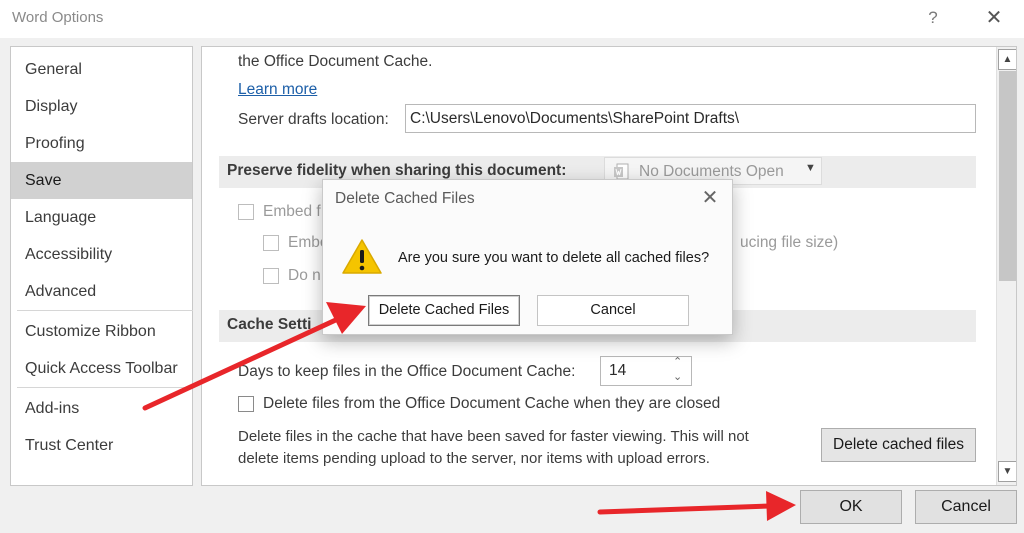  What do you see at coordinates (101, 445) in the screenshot?
I see `sidebar-item-trust-center: Trust Center` at bounding box center [101, 445].